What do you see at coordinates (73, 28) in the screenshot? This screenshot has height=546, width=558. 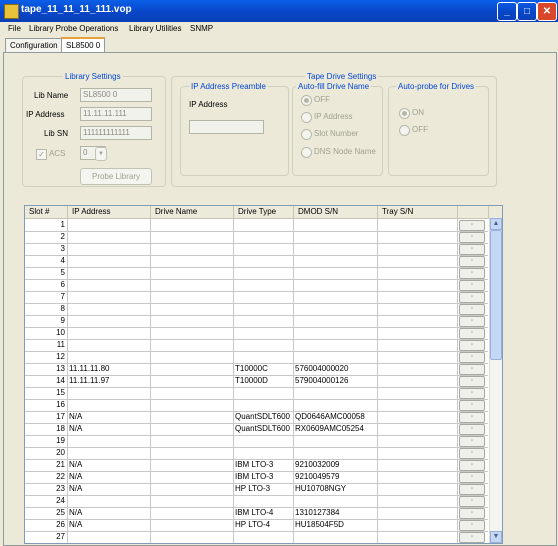 I see `menu-library-probe-operations: Library Probe Operations` at bounding box center [73, 28].